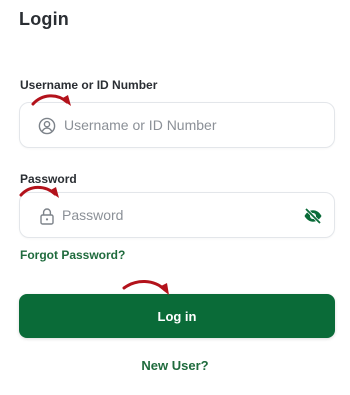 The height and width of the screenshot is (395, 350). What do you see at coordinates (184, 125) in the screenshot?
I see `username-input` at bounding box center [184, 125].